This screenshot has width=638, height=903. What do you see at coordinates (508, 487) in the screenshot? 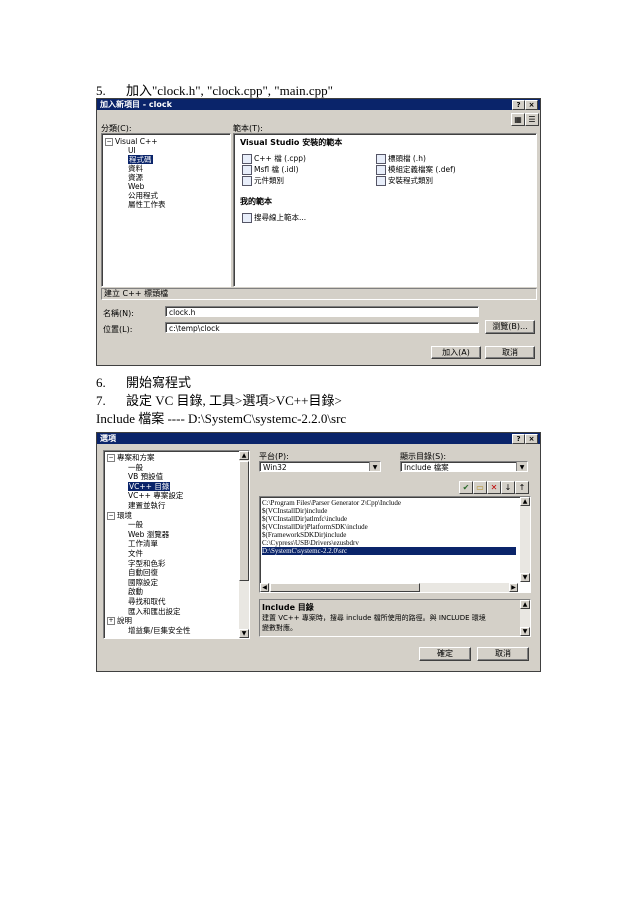
I see `move-down-icon: ↓` at bounding box center [508, 487].